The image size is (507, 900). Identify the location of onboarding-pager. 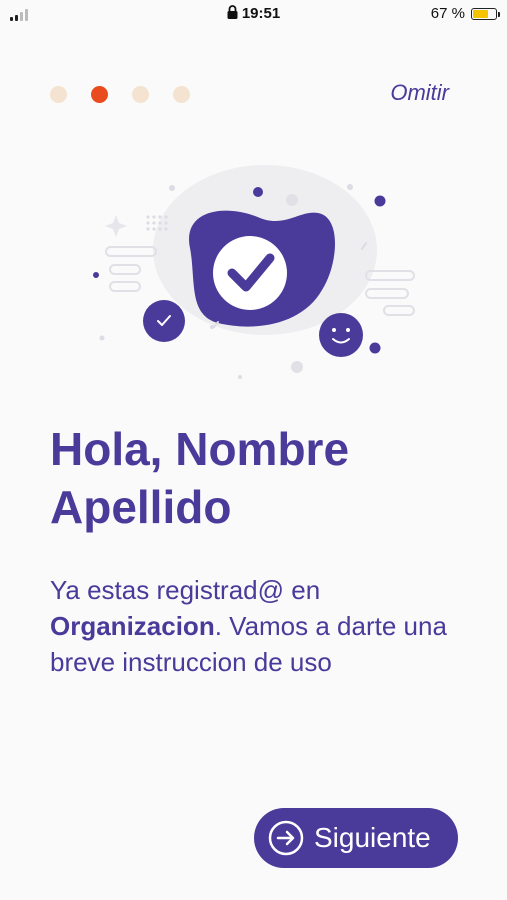
(120, 94).